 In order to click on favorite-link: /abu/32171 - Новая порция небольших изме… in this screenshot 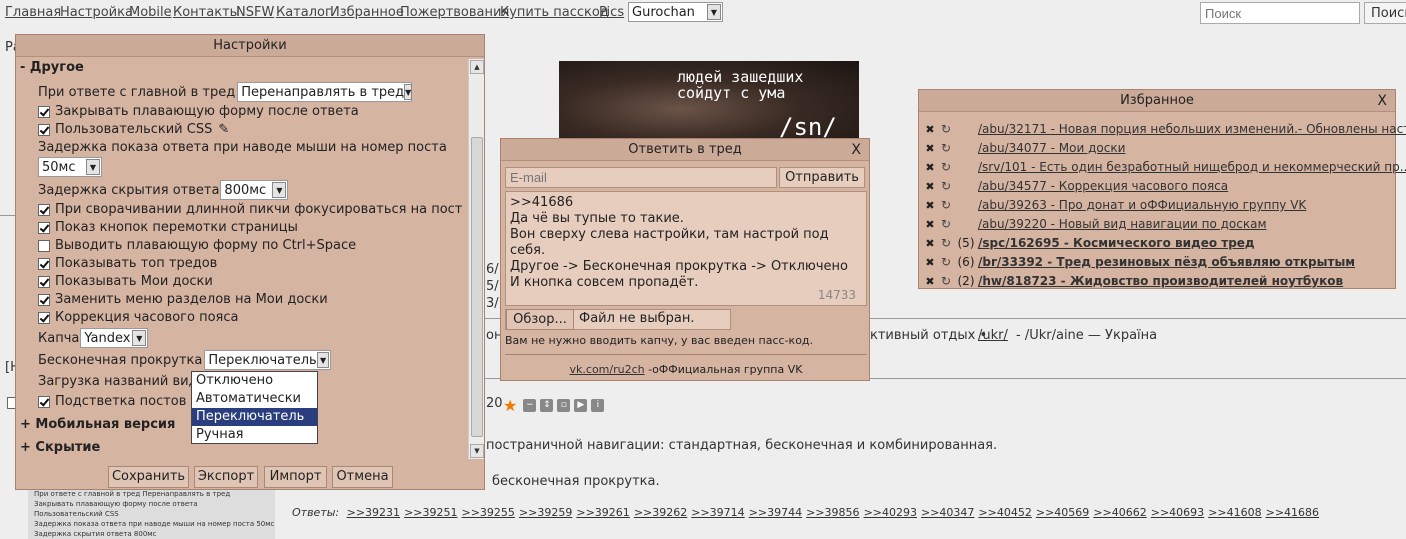, I will do `click(1192, 129)`.